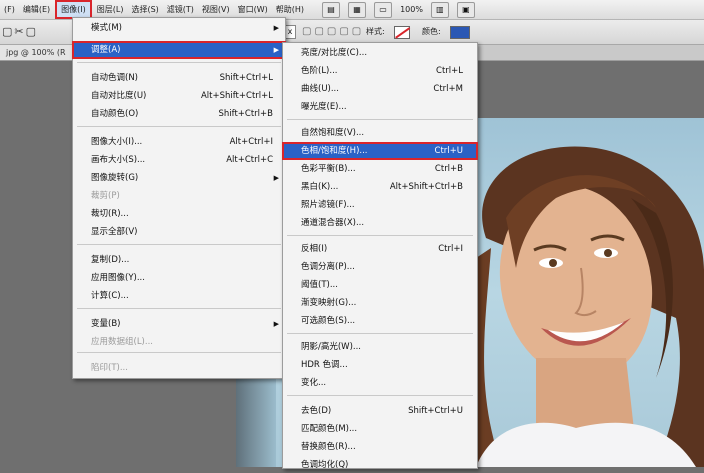 The height and width of the screenshot is (473, 704). I want to click on menu-item-shortcut: Alt+Ctrl+I, so click(251, 142).